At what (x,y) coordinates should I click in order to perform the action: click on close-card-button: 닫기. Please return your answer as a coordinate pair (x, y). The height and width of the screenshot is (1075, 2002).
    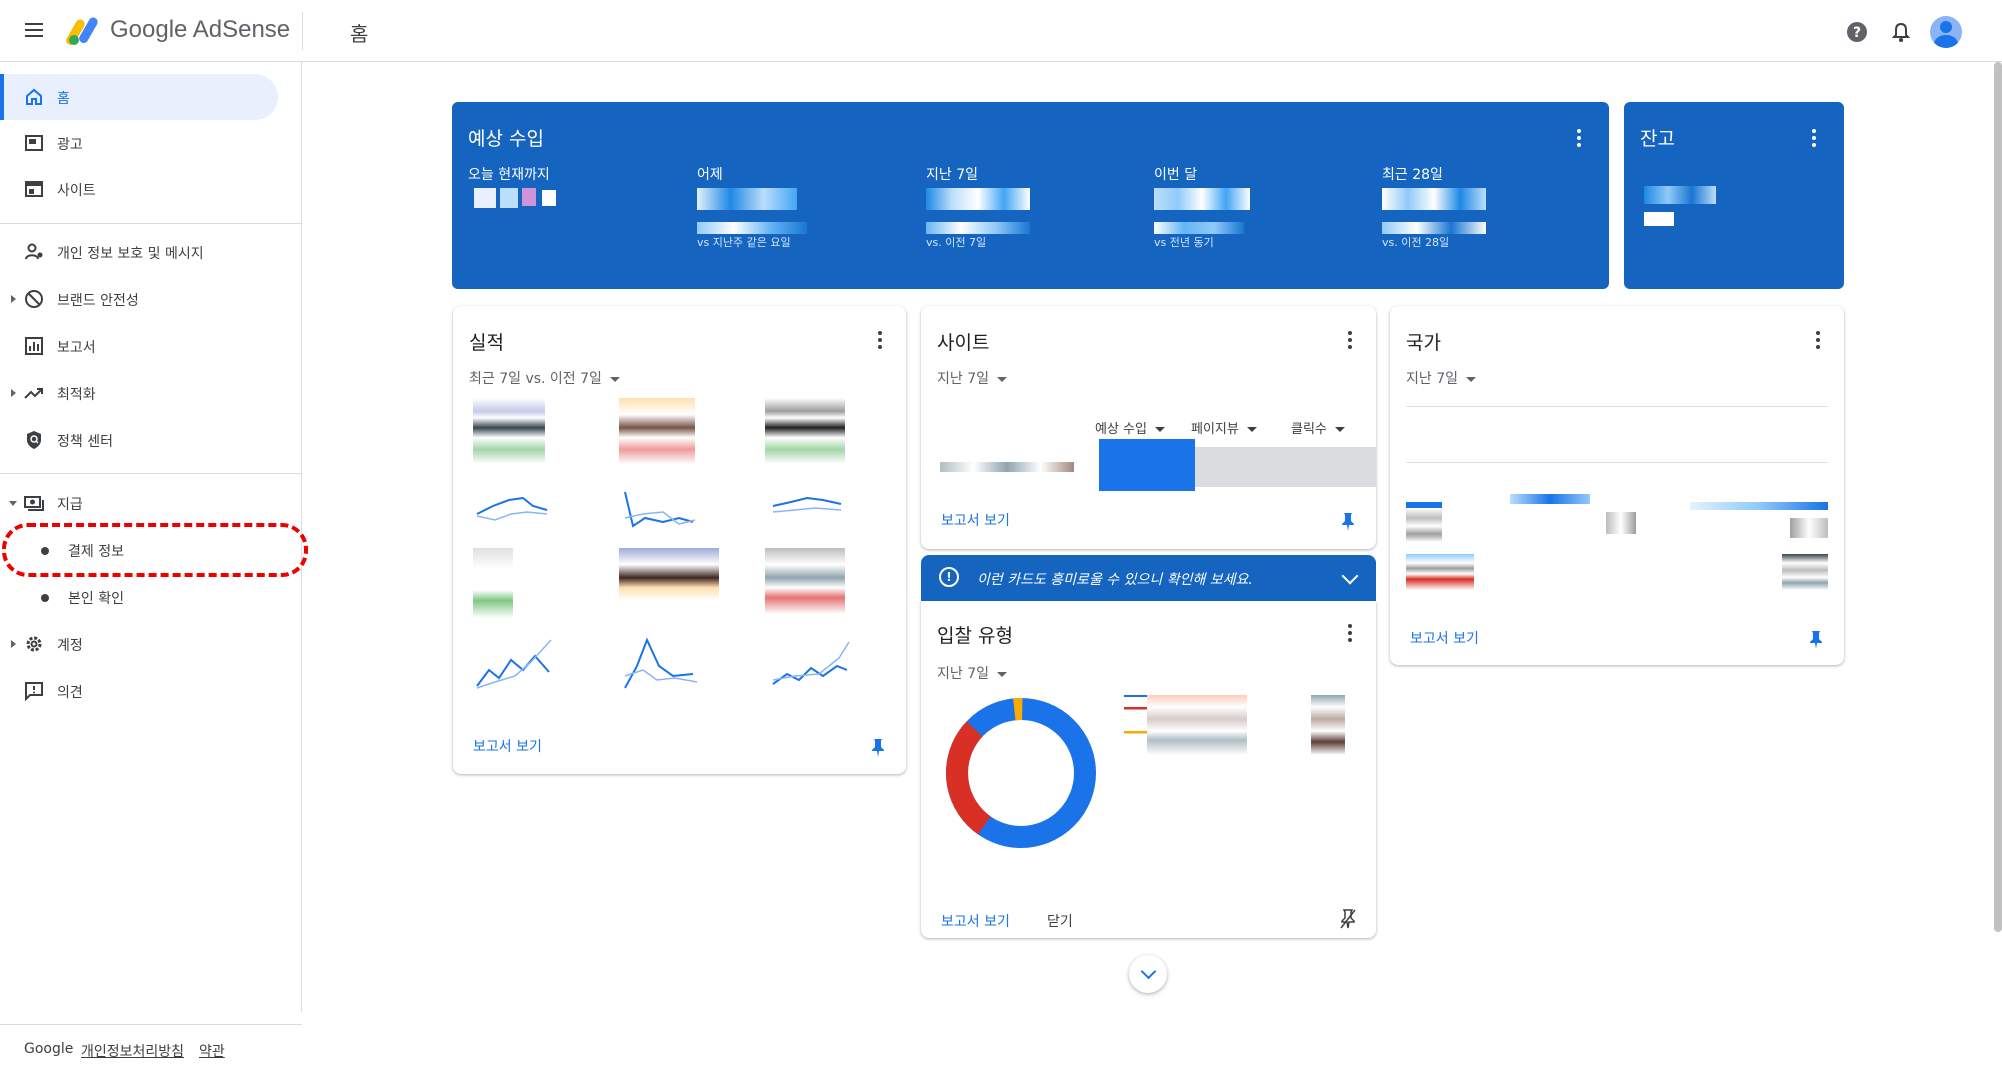
    Looking at the image, I should click on (1060, 921).